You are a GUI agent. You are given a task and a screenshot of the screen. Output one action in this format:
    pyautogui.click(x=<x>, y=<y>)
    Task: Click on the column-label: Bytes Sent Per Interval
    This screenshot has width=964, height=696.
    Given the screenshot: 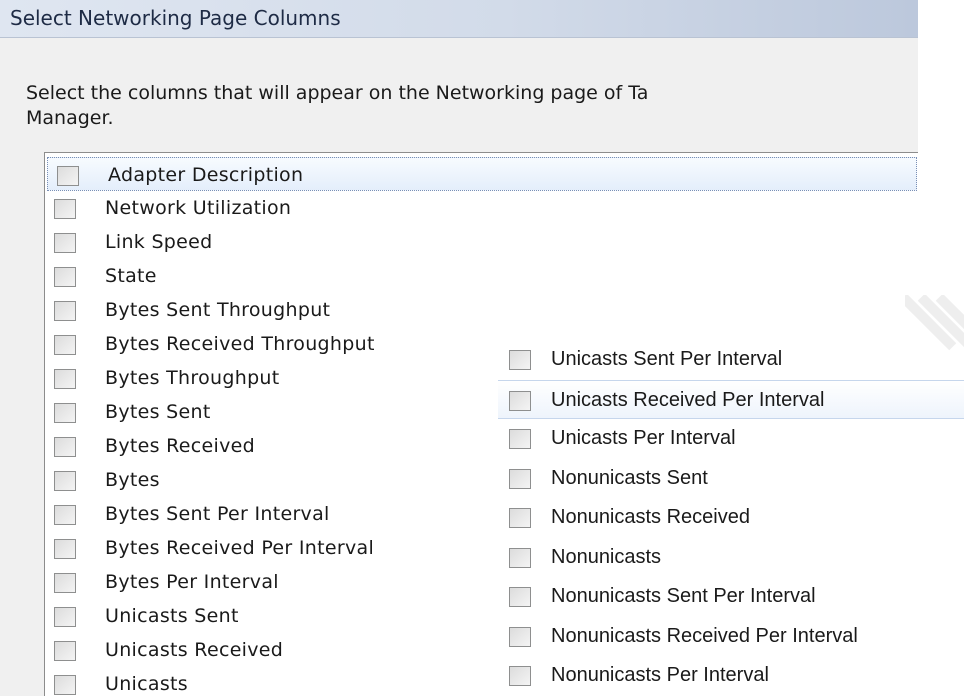 What is the action you would take?
    pyautogui.click(x=217, y=514)
    